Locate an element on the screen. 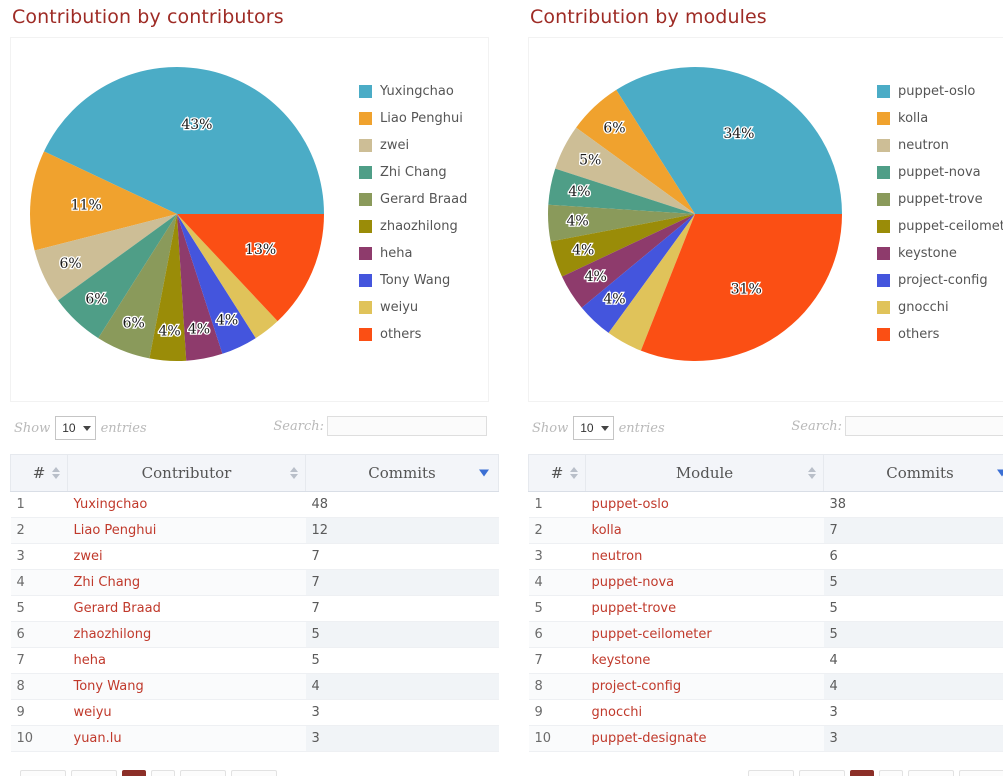  legend-item: keystone is located at coordinates (940, 253).